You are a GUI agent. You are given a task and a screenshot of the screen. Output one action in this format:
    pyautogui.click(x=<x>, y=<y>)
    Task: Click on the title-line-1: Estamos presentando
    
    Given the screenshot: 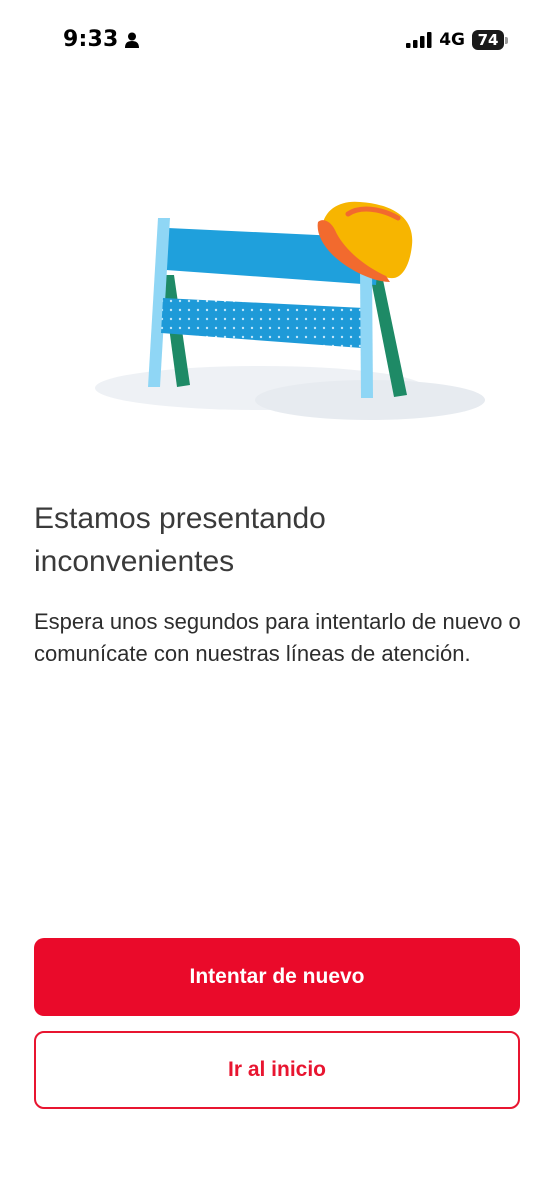 What is the action you would take?
    pyautogui.click(x=180, y=518)
    